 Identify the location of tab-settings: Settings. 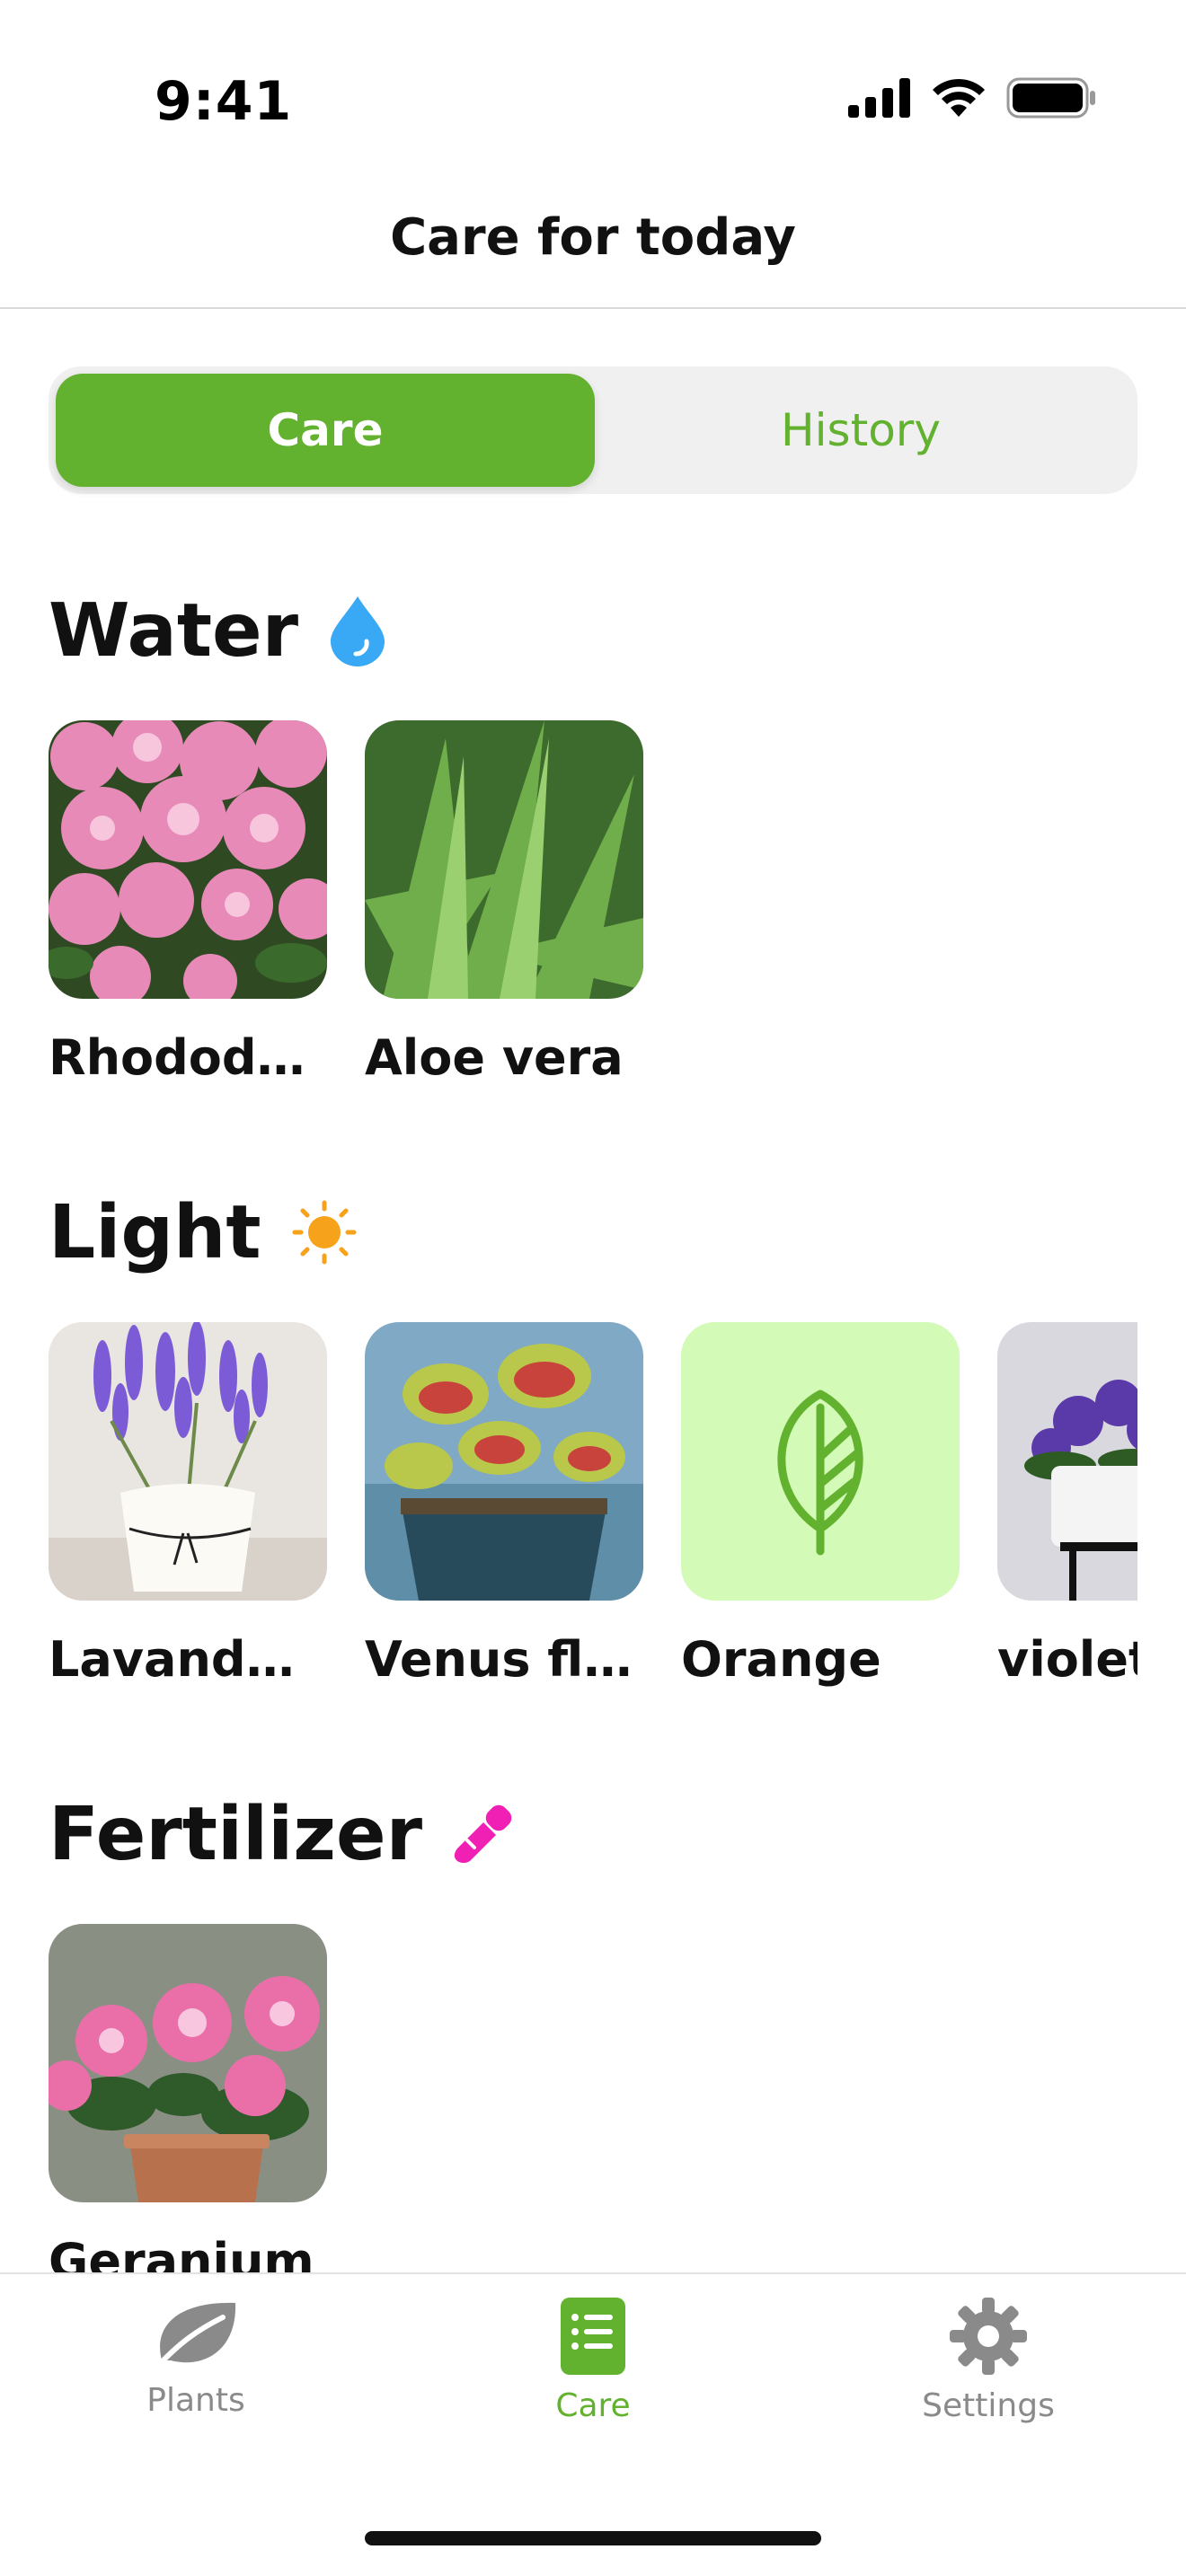
(988, 2361).